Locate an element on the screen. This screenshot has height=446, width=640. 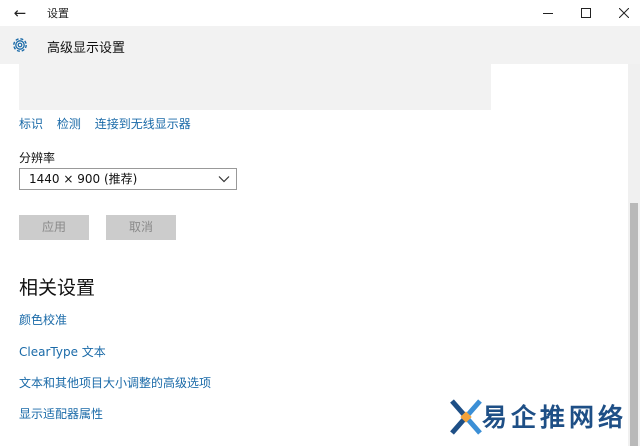
minimize-button is located at coordinates (548, 13).